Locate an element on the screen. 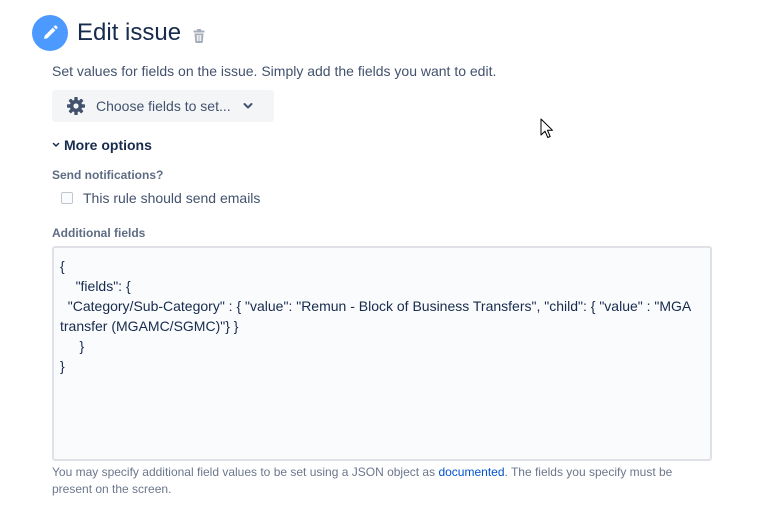 The width and height of the screenshot is (770, 512). documented-link: documented is located at coordinates (471, 472).